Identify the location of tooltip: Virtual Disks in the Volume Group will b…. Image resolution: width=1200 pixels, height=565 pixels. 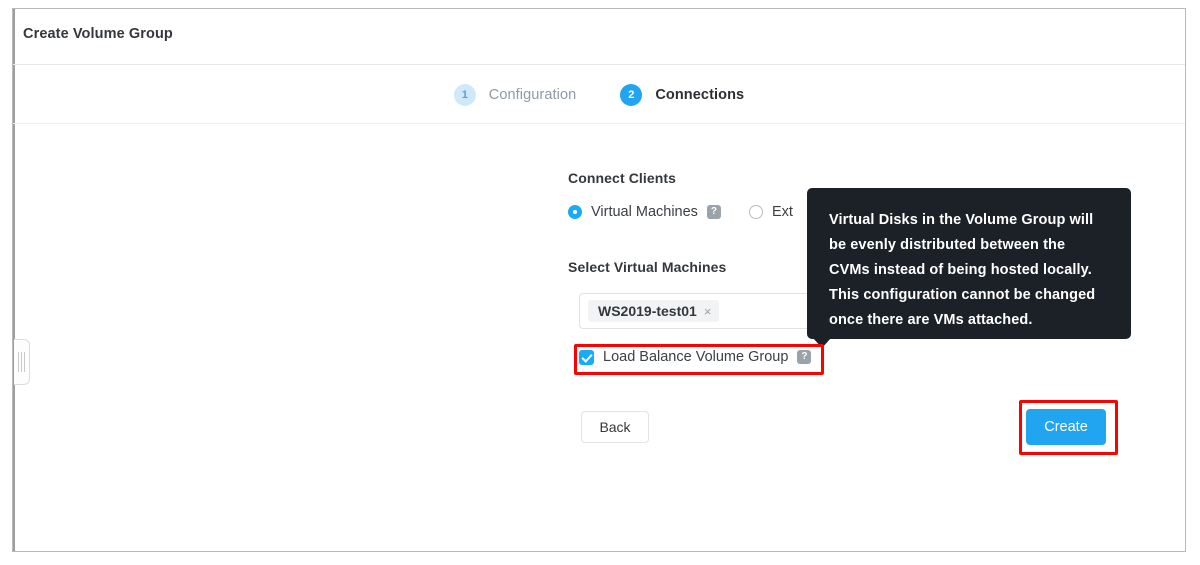
(969, 263).